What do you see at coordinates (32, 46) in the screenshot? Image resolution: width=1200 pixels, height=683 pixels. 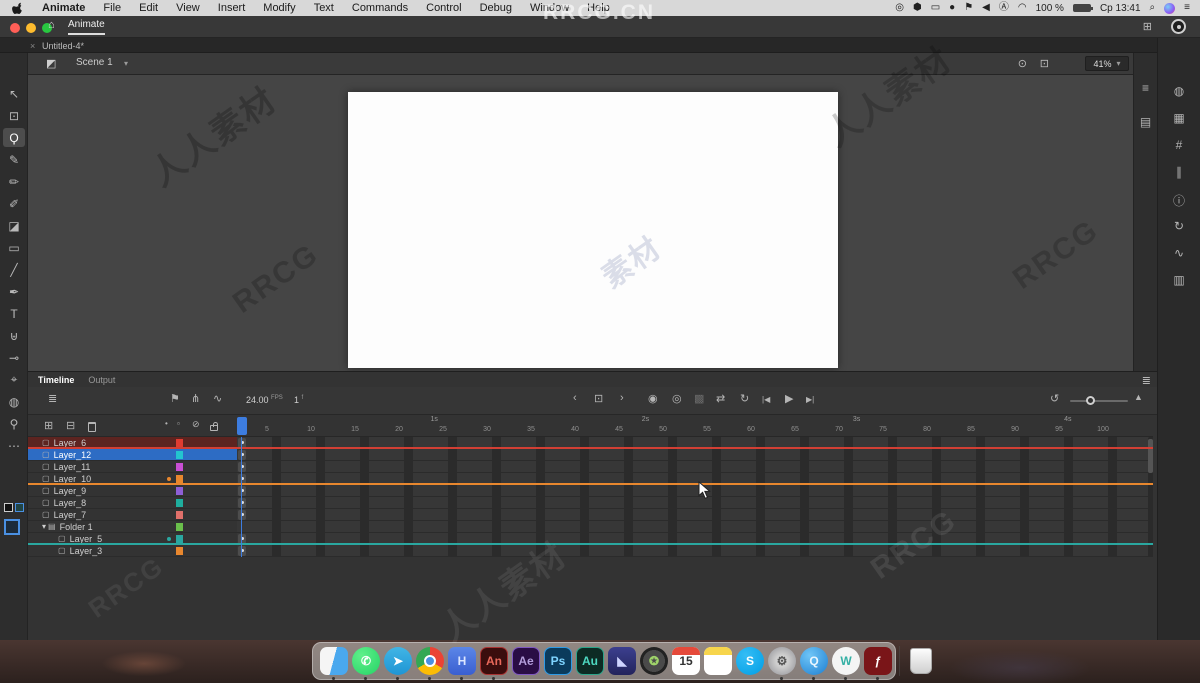 I see `doc-close-icon: ×` at bounding box center [32, 46].